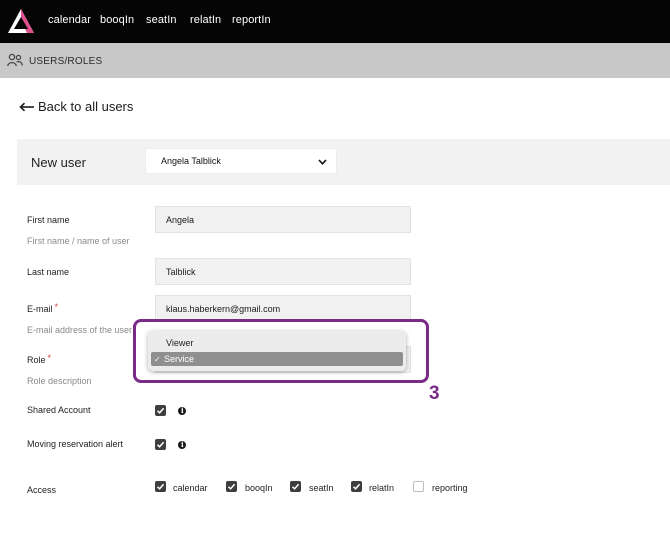 This screenshot has height=541, width=670. What do you see at coordinates (15, 60) in the screenshot?
I see `users-icon` at bounding box center [15, 60].